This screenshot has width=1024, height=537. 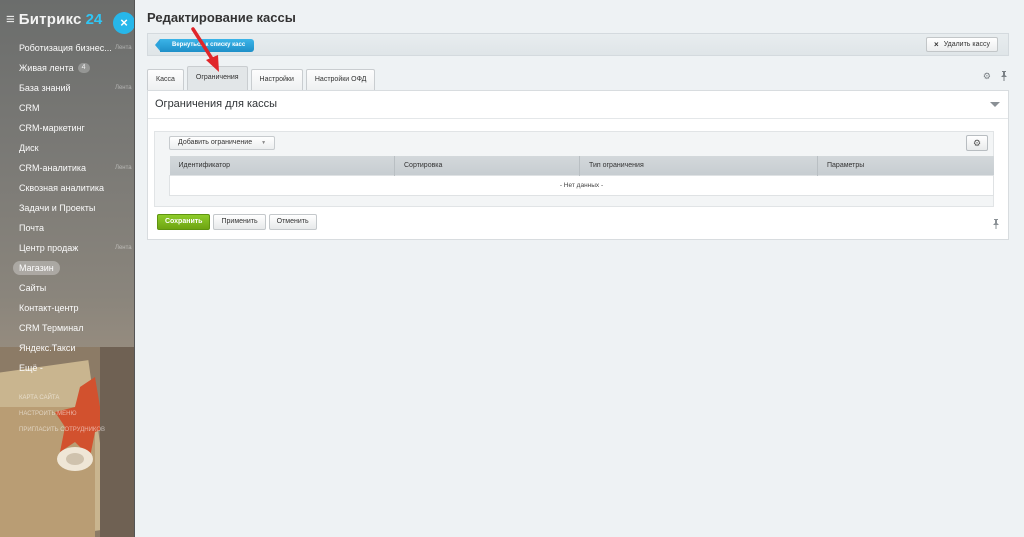 I want to click on apply-button: Применить, so click(x=239, y=222).